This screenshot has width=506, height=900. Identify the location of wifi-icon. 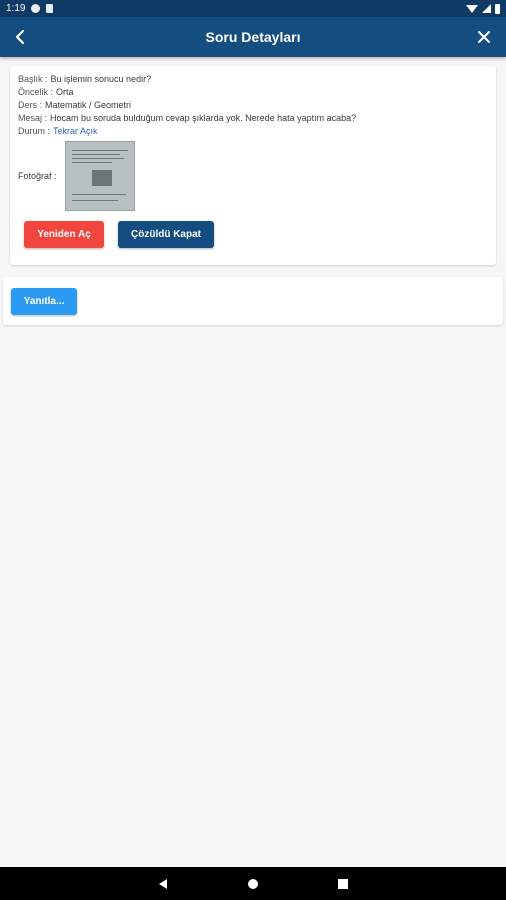
(472, 8).